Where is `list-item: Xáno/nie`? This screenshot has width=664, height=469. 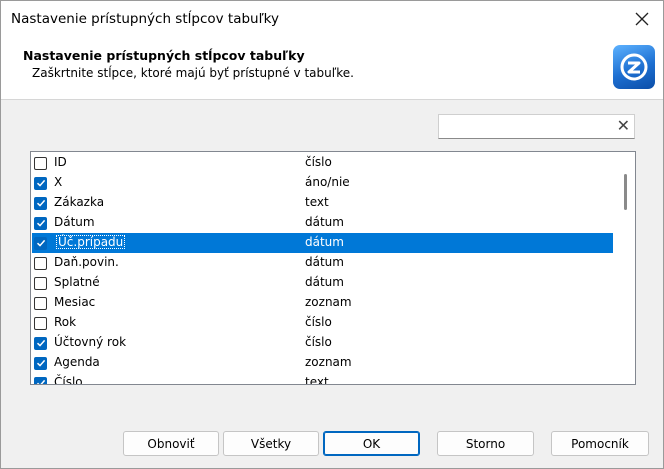
list-item: Xáno/nie is located at coordinates (322, 183).